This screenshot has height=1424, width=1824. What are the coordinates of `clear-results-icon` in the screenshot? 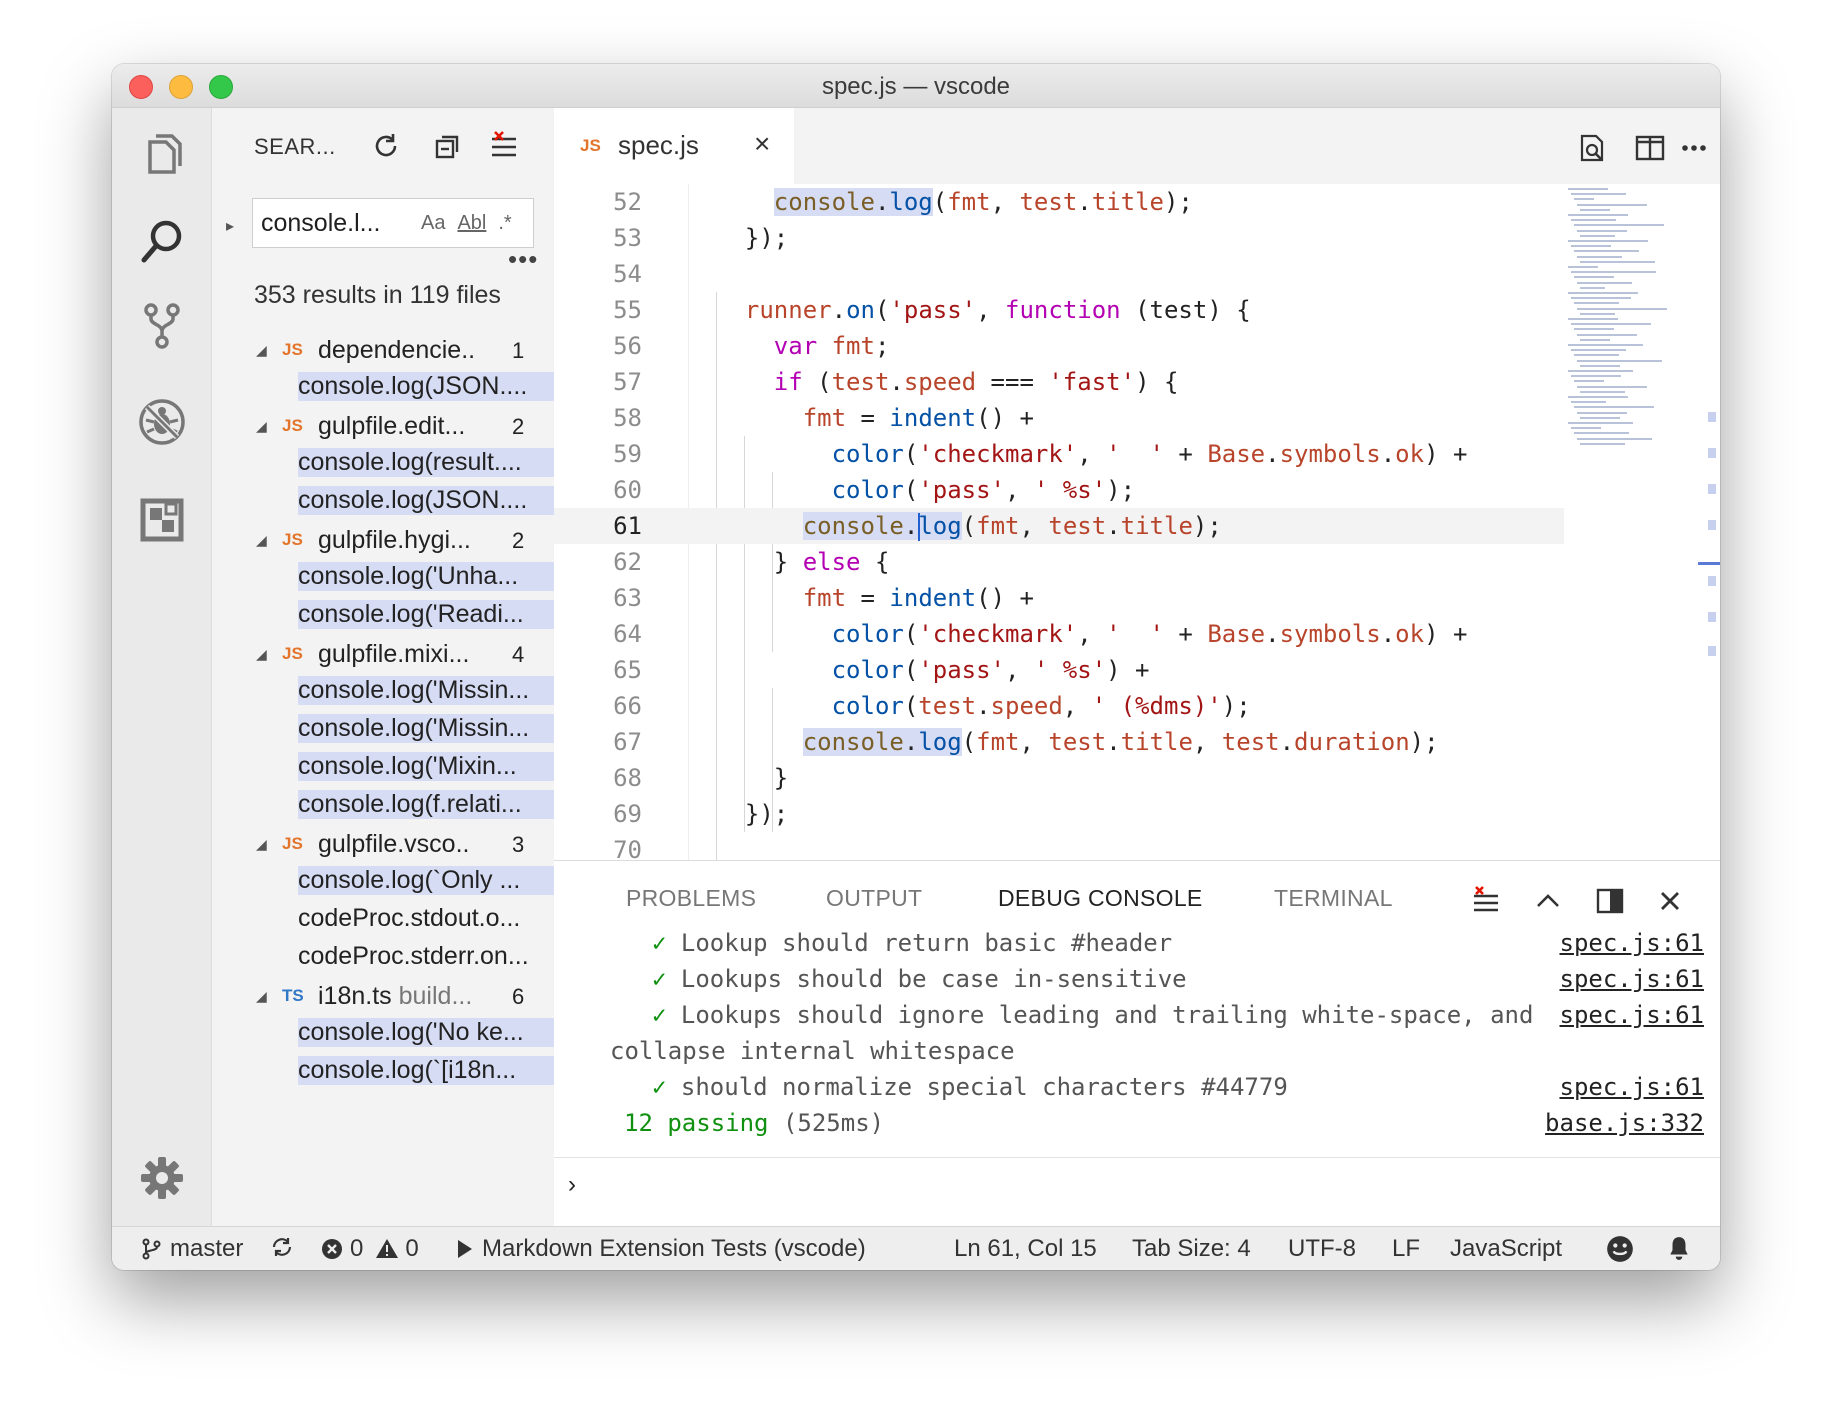 It's located at (504, 146).